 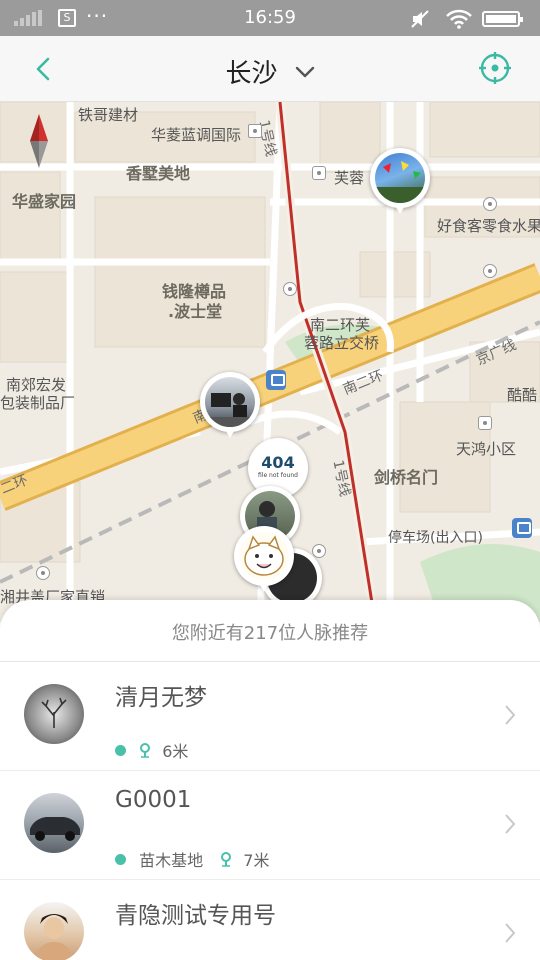 I want to click on list-item: 清月无梦 6米, so click(x=270, y=716).